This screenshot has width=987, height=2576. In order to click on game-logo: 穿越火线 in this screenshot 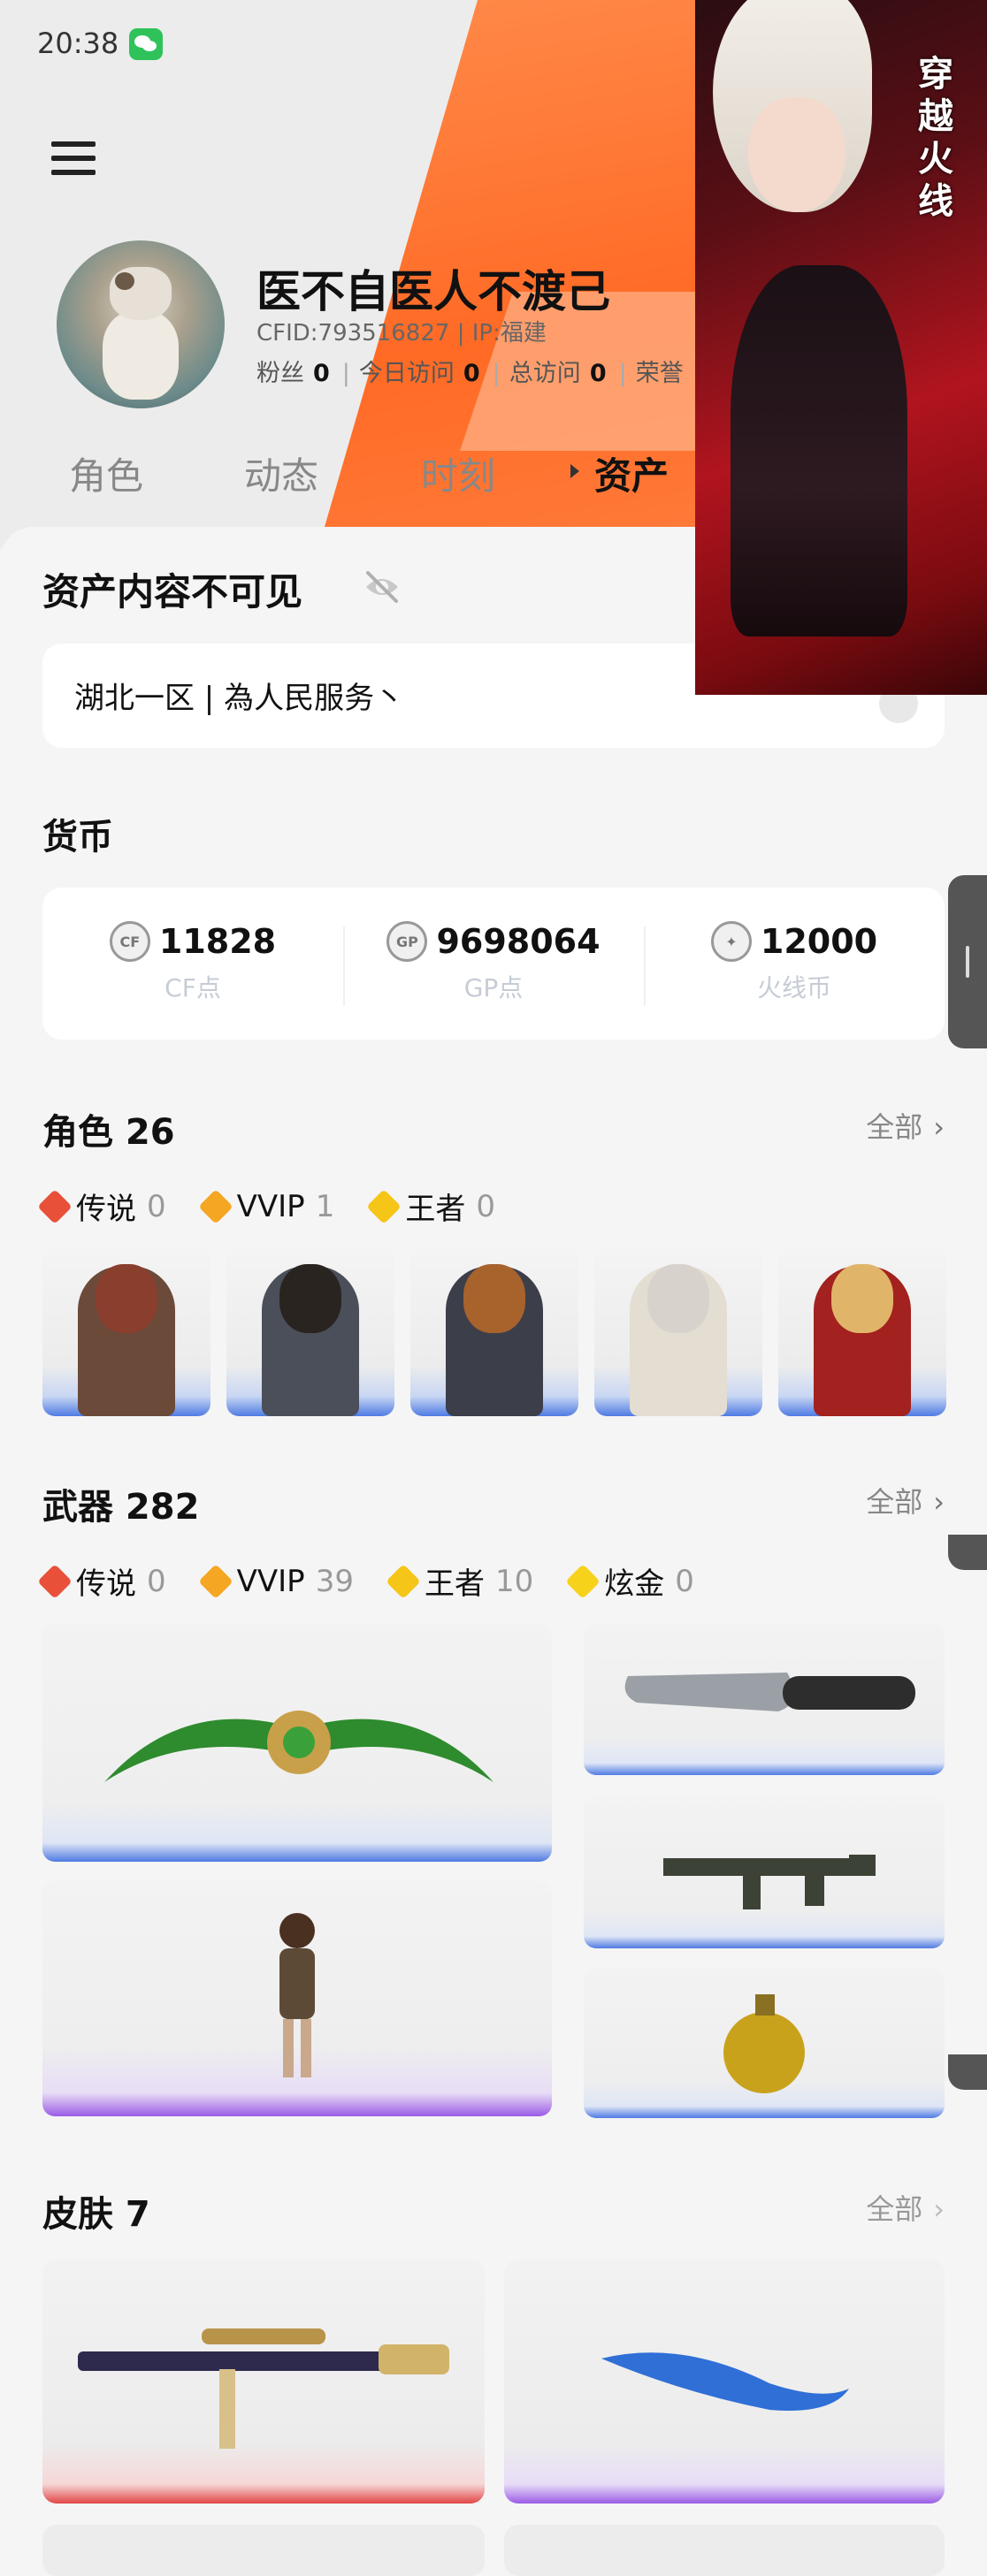, I will do `click(936, 138)`.